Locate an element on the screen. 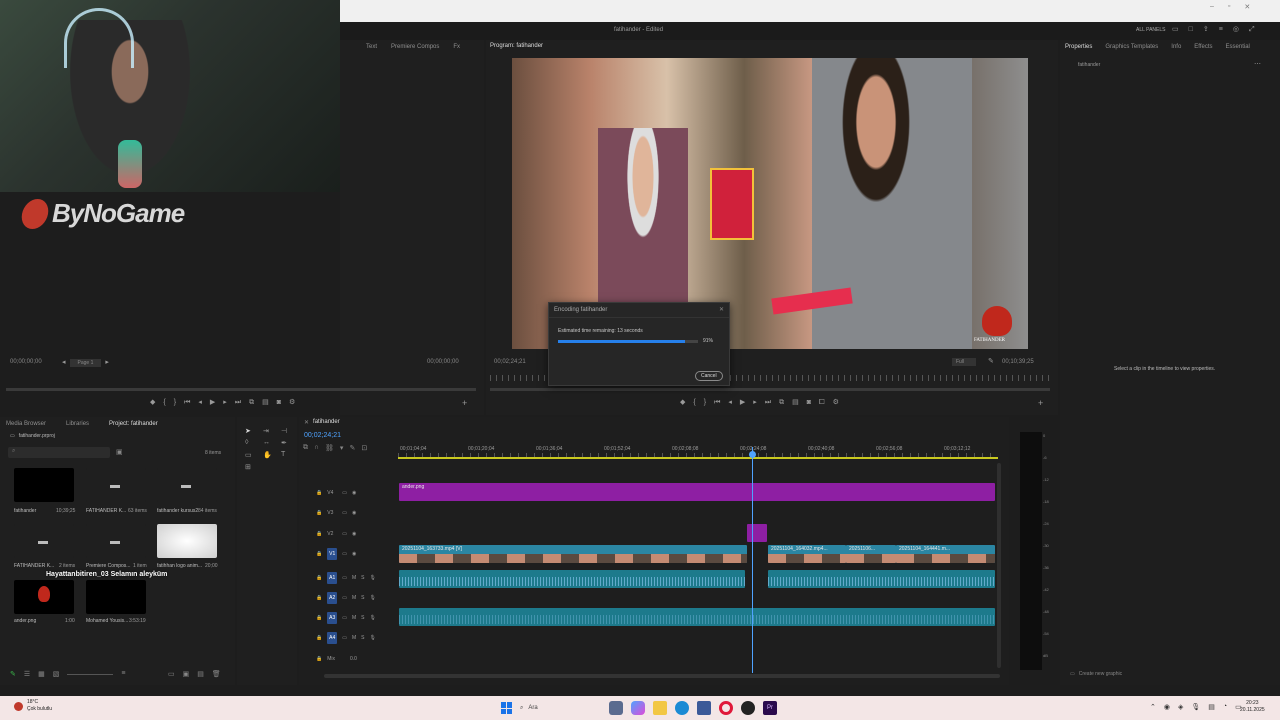 The height and width of the screenshot is (720, 1280). tab-graphics-templates: Graphics Templates is located at coordinates (1131, 47).